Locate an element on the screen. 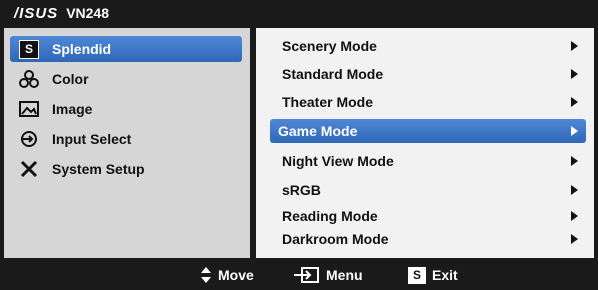 The height and width of the screenshot is (290, 598). nav-item-splendid: S Splendid is located at coordinates (126, 49).